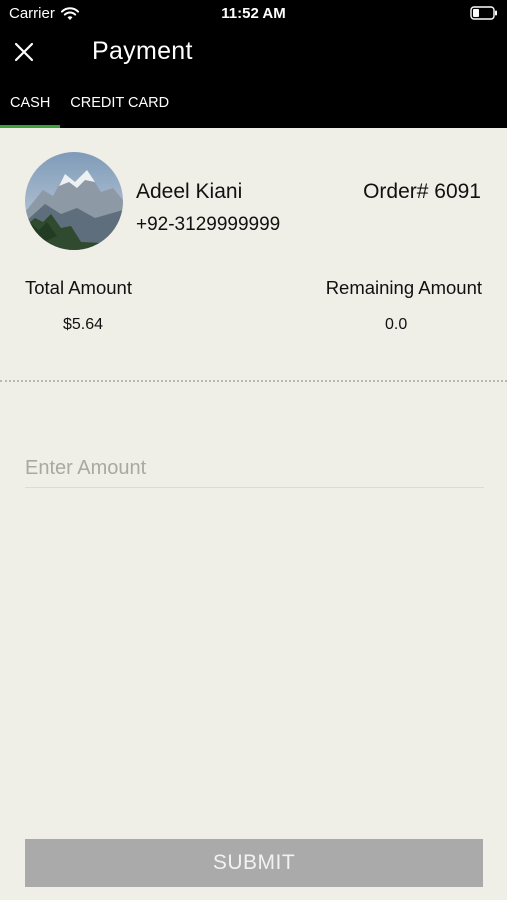 This screenshot has height=900, width=507. What do you see at coordinates (254, 469) in the screenshot?
I see `amount-input` at bounding box center [254, 469].